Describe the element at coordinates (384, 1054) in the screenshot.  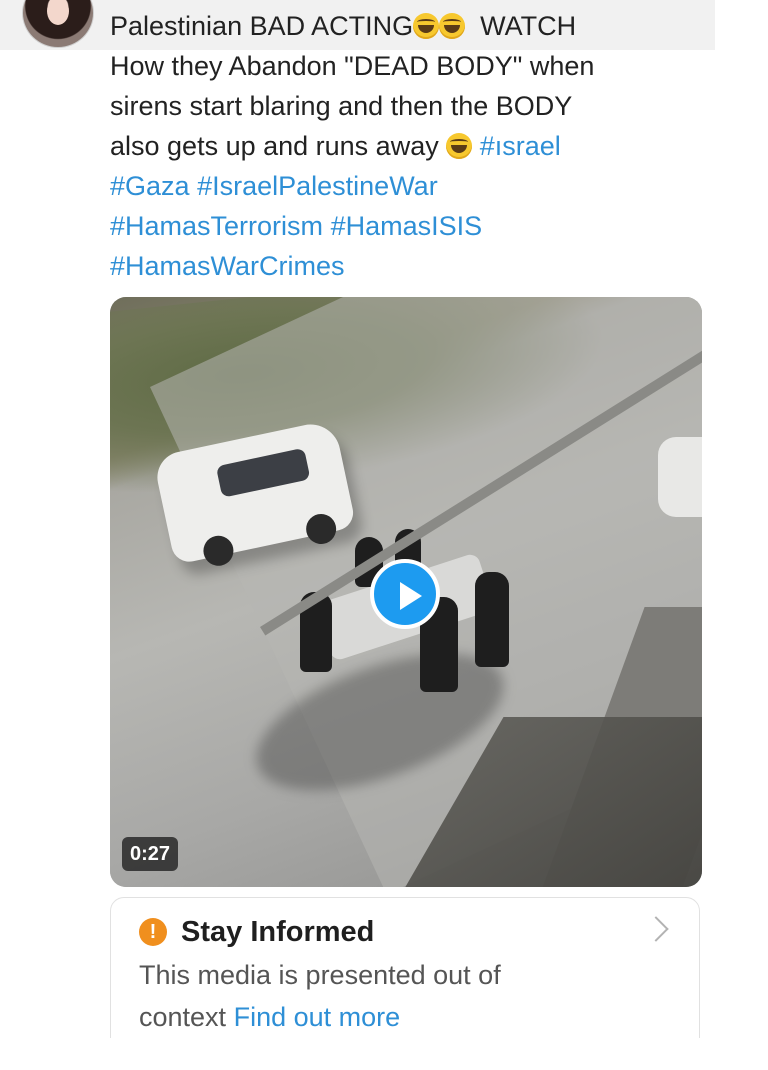
I see `page-bottom` at that location.